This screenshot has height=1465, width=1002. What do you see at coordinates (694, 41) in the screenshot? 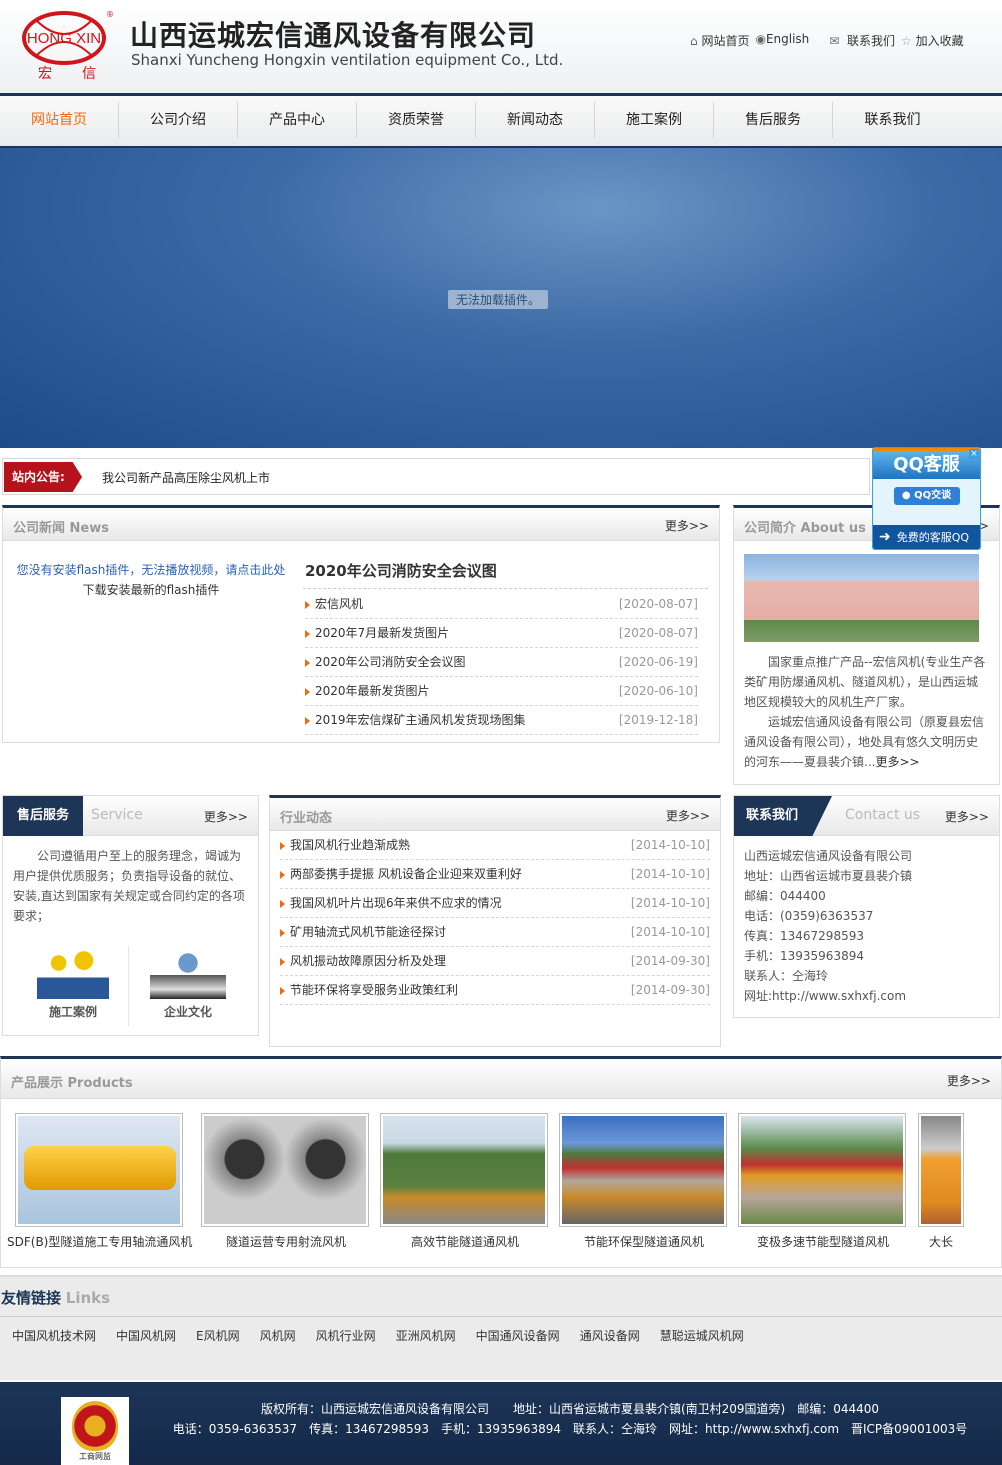
I see `home-icon: ⌂` at bounding box center [694, 41].